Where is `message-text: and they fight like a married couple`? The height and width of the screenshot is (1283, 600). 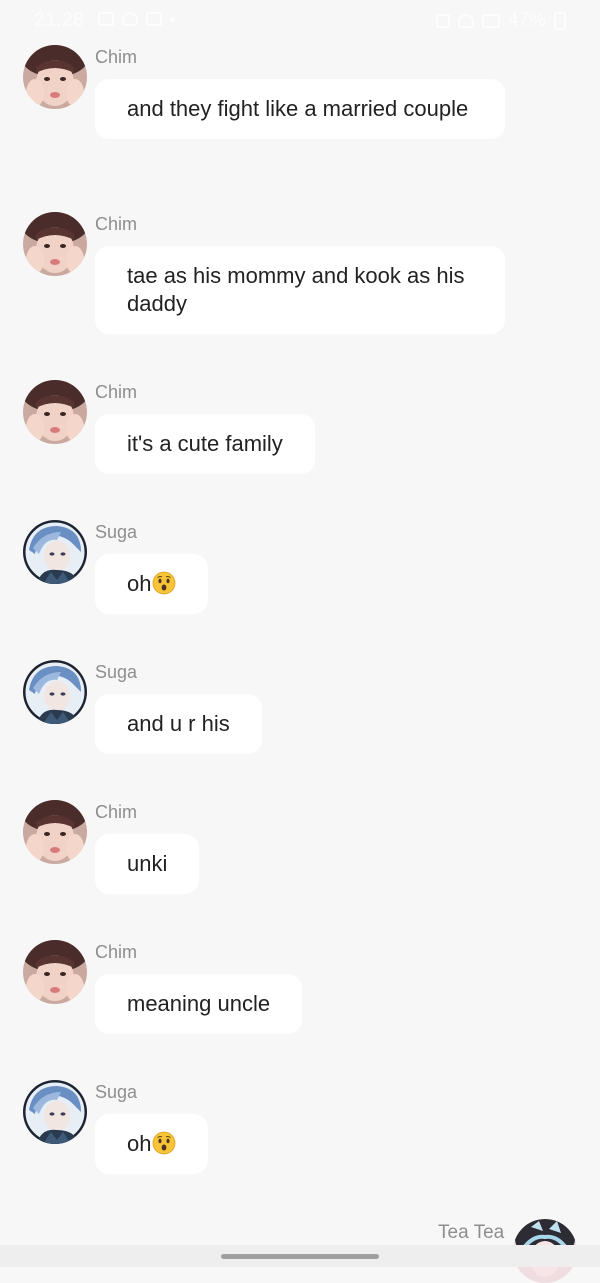
message-text: and they fight like a married couple is located at coordinates (298, 108).